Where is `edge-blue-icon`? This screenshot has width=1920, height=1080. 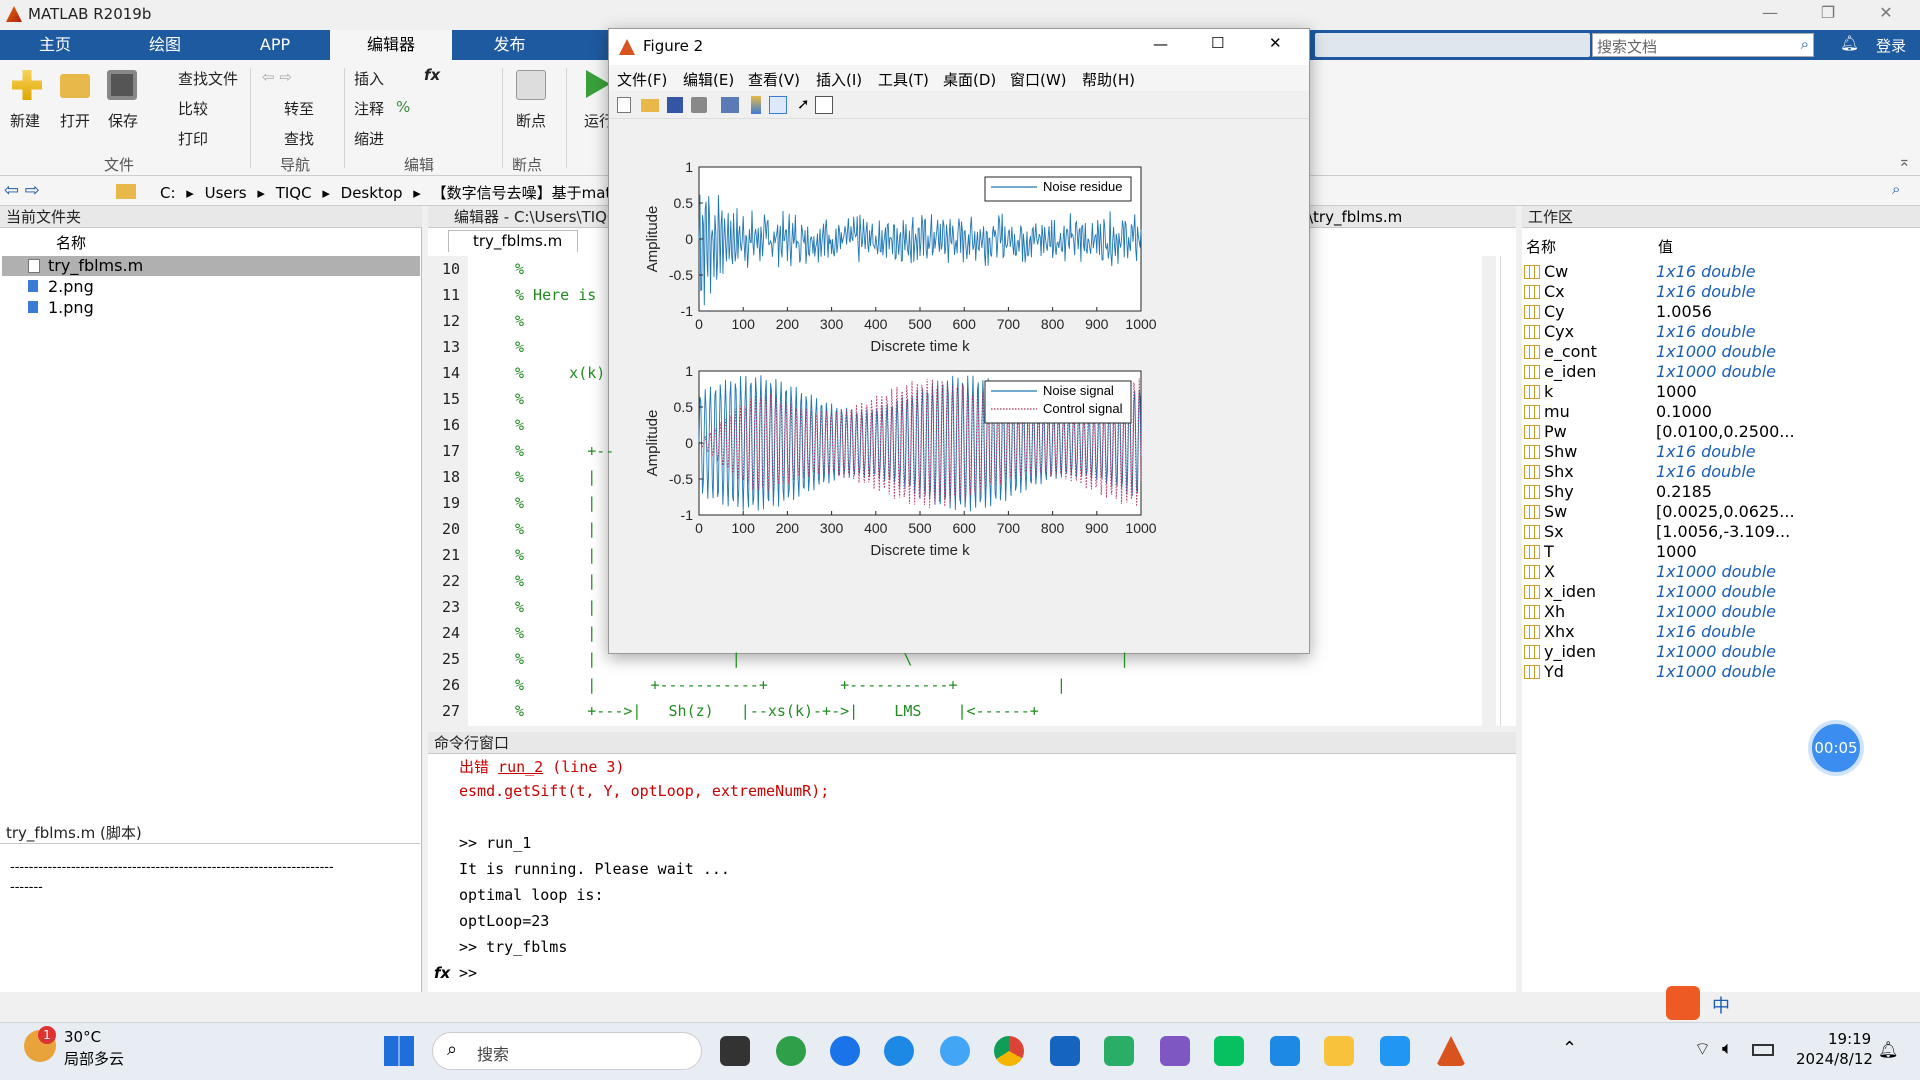
edge-blue-icon is located at coordinates (899, 1051).